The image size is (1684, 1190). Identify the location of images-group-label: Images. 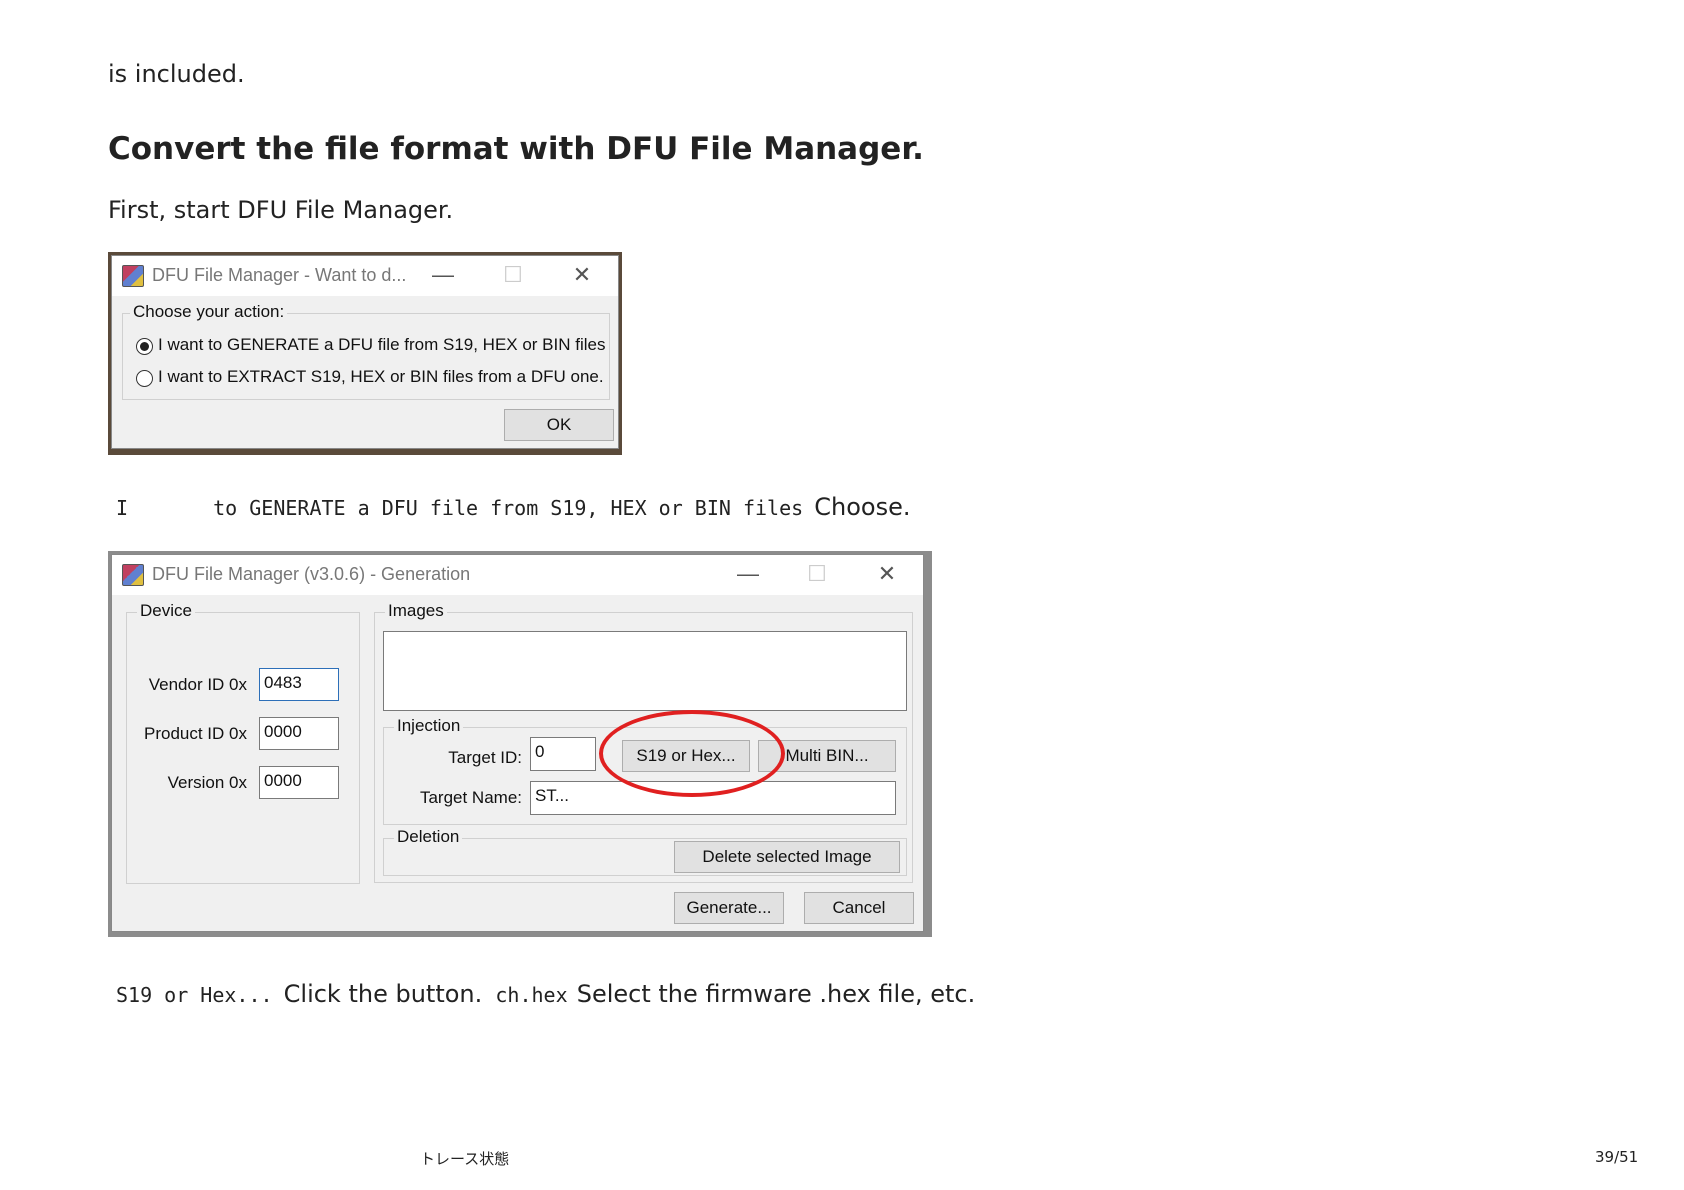
(416, 611).